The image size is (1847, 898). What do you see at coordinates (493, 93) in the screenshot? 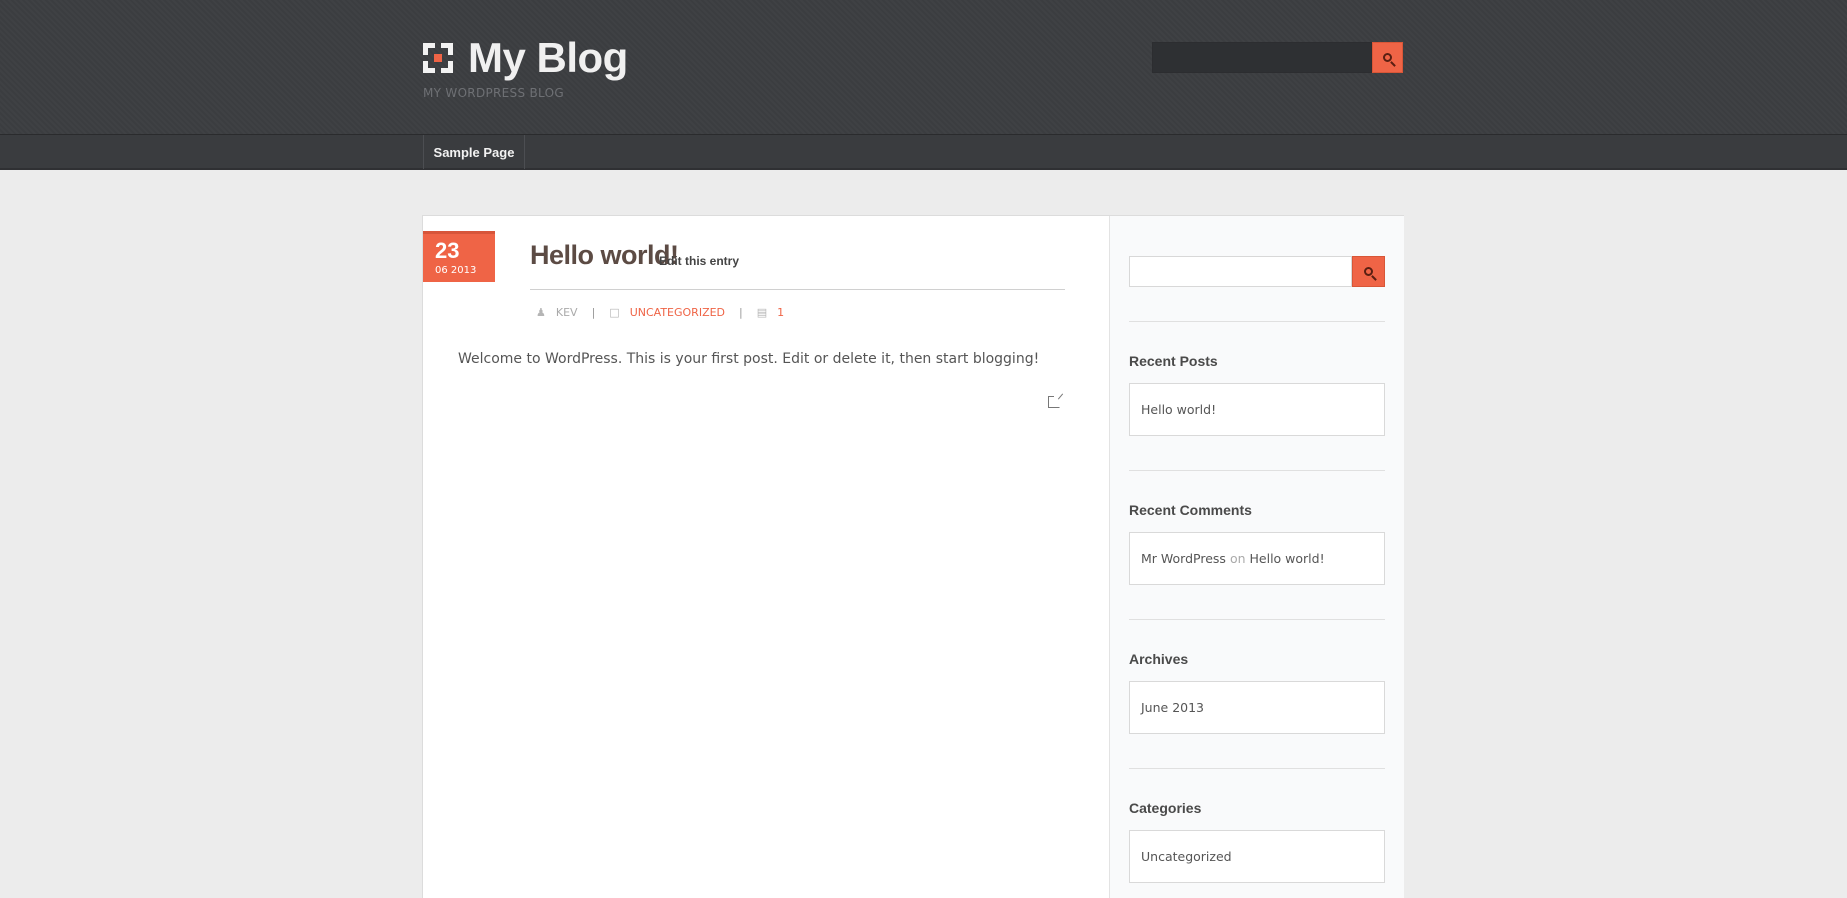
I see `site-tagline: MY WORDPRESS BLOG` at bounding box center [493, 93].